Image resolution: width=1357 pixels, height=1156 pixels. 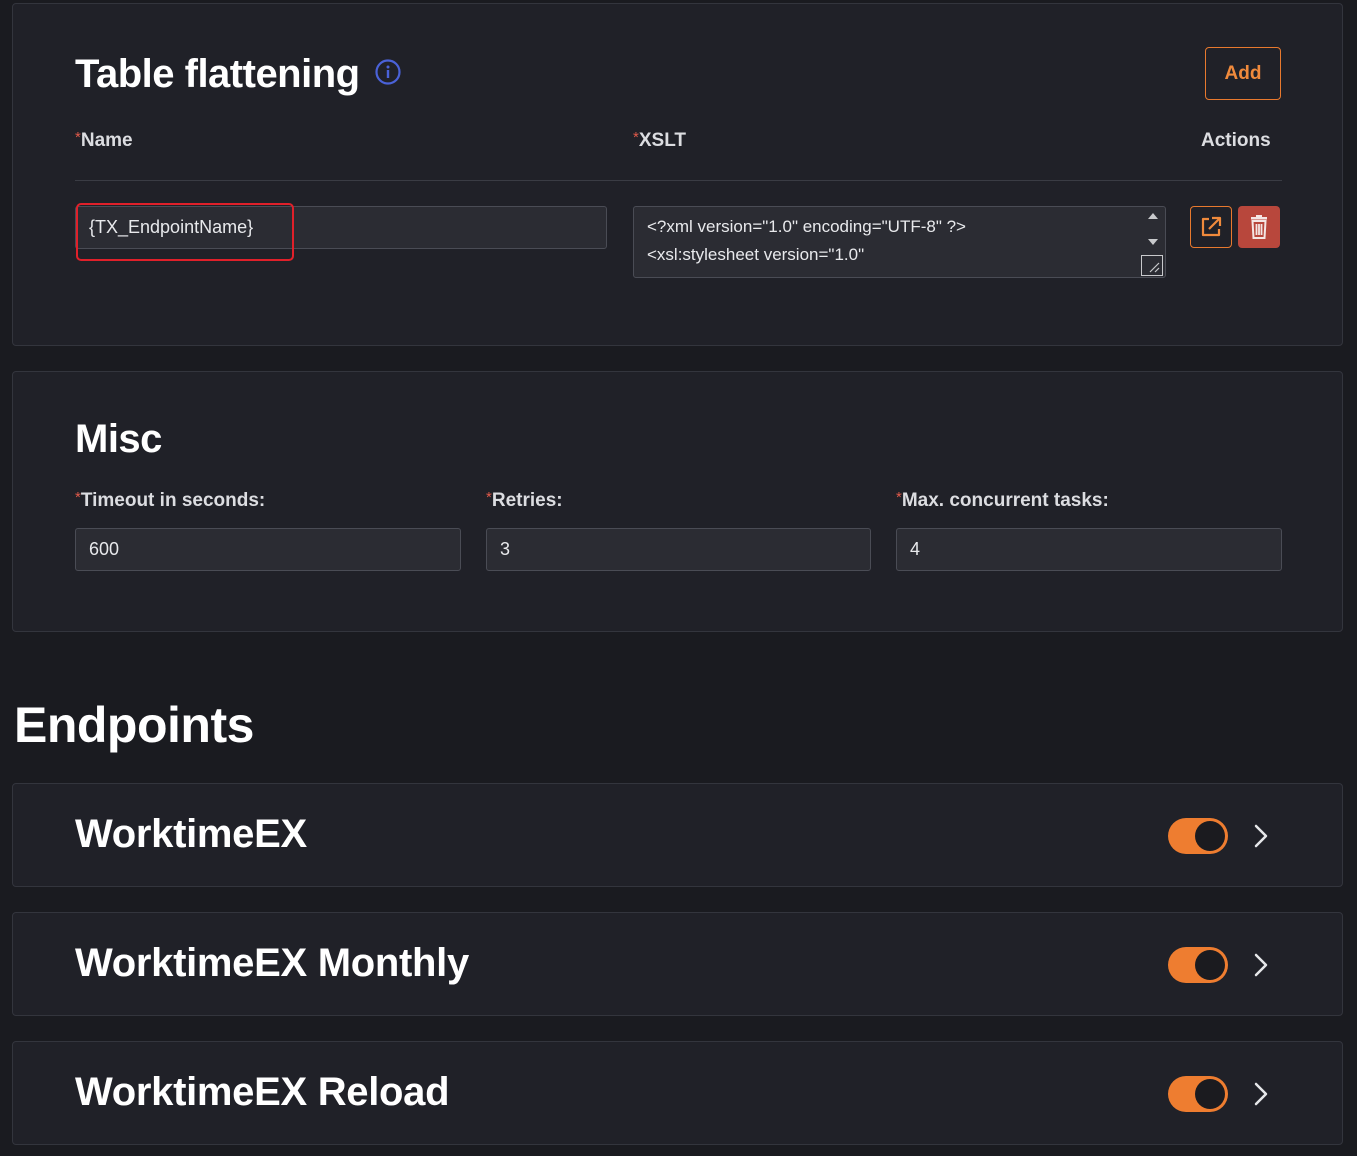 What do you see at coordinates (677, 835) in the screenshot?
I see `endpoint-card: WorktimeEX` at bounding box center [677, 835].